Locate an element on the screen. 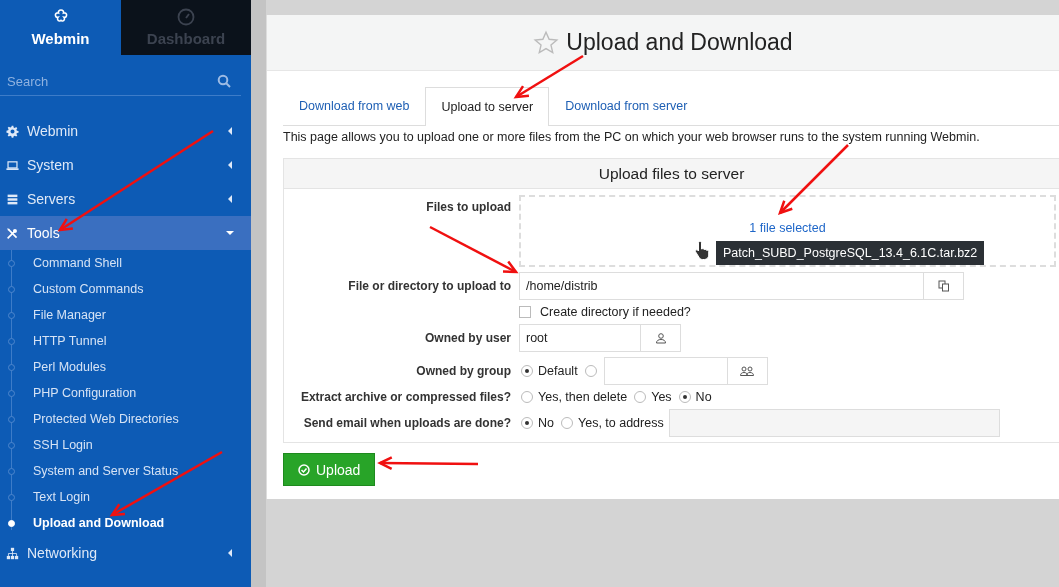  menu-item: Protected Web Directories is located at coordinates (125, 419).